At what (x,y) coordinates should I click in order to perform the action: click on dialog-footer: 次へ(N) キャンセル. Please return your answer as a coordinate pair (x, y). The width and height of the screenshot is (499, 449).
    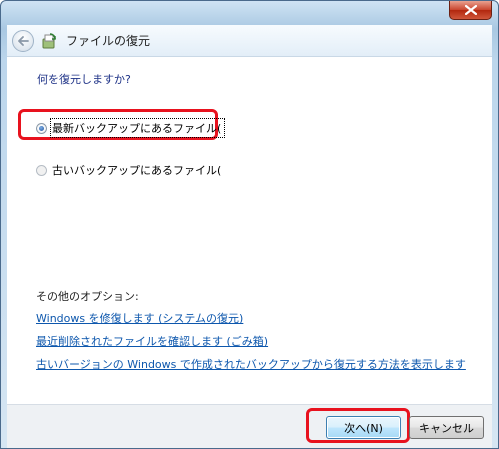
    Looking at the image, I should click on (249, 426).